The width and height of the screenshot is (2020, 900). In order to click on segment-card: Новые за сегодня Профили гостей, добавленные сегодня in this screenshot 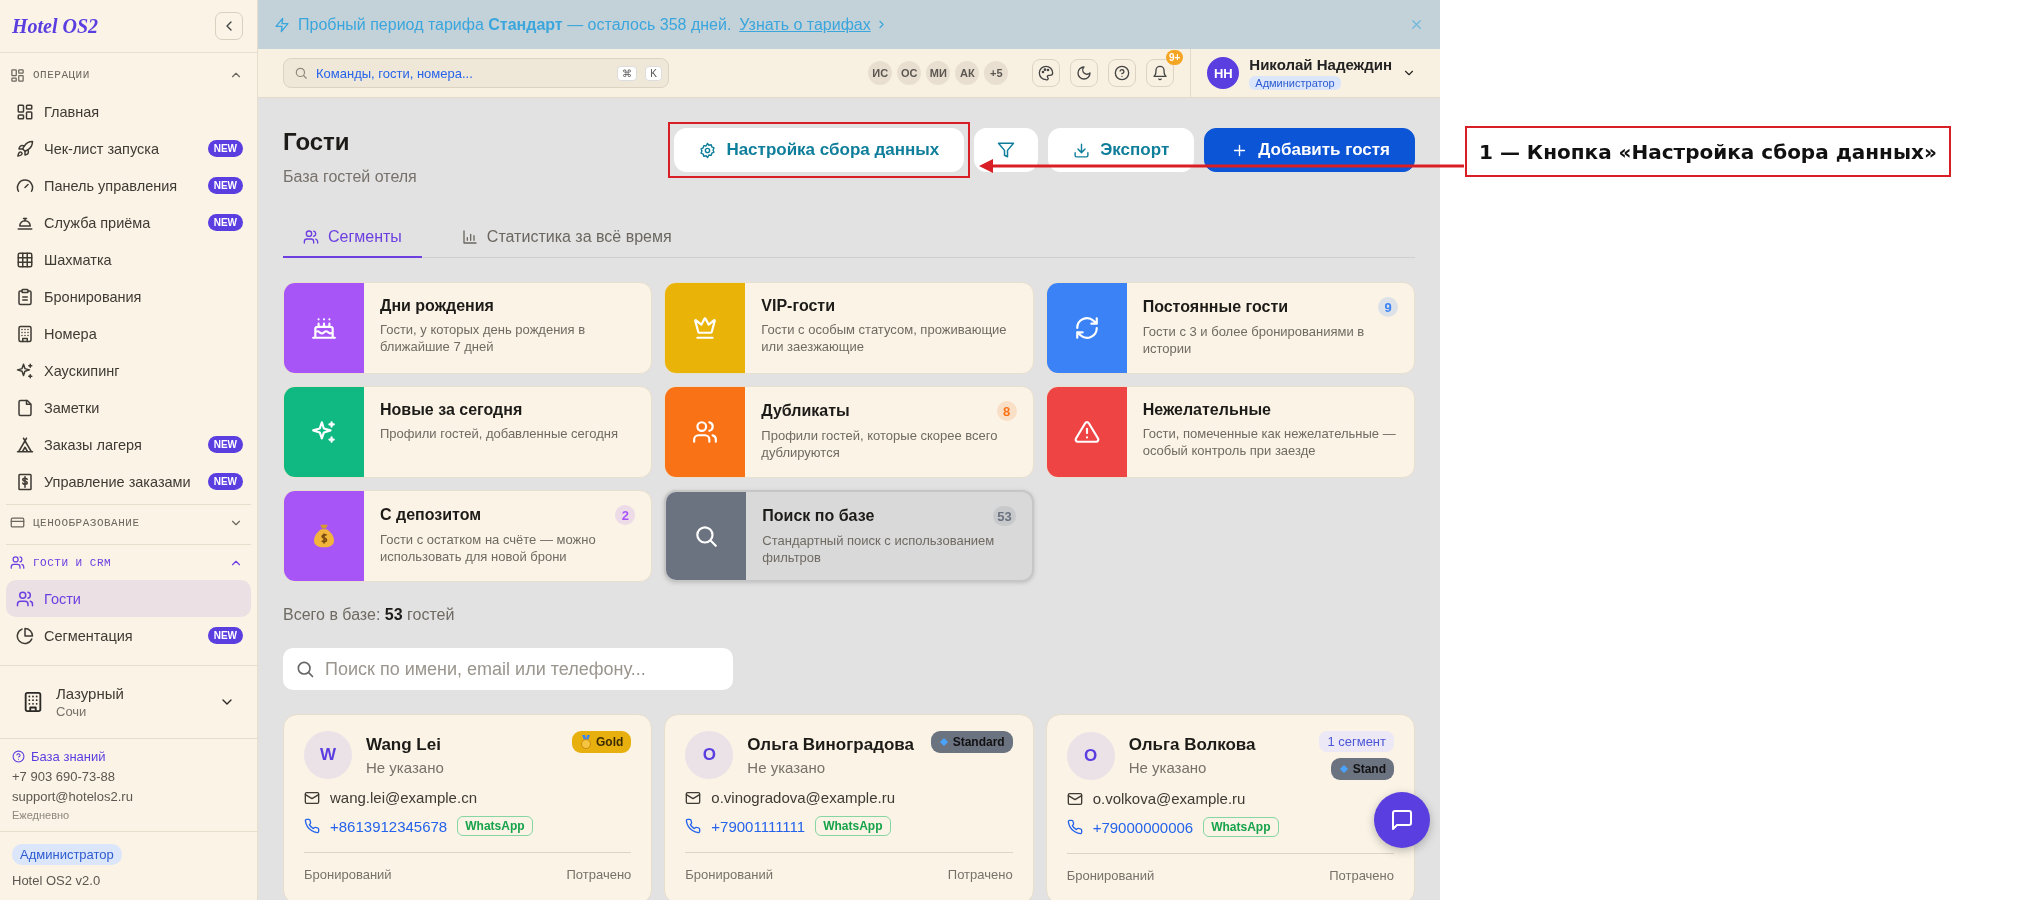, I will do `click(468, 432)`.